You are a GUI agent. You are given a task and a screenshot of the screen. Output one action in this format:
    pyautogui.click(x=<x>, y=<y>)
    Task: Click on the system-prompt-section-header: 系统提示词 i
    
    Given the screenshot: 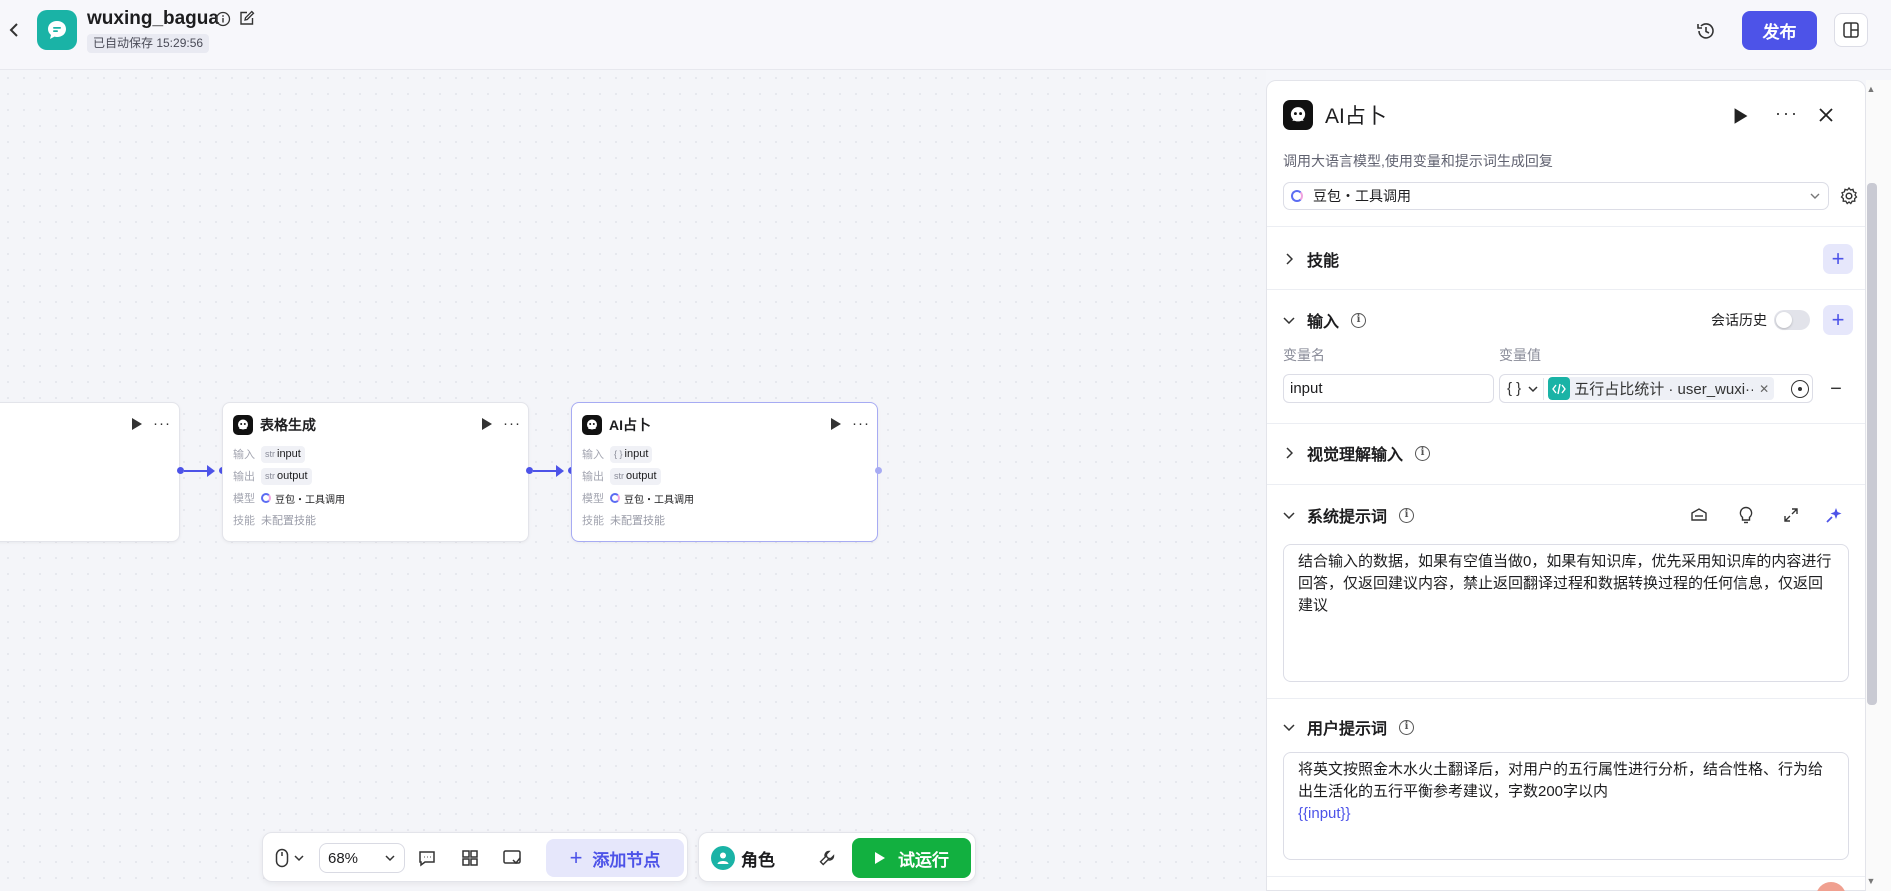 What is the action you would take?
    pyautogui.click(x=1349, y=515)
    